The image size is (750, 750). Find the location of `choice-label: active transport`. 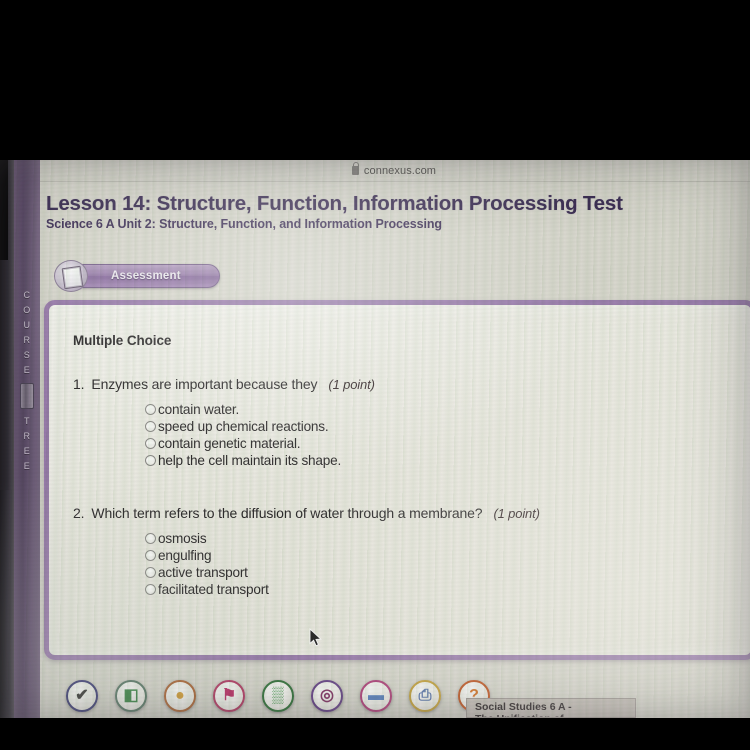

choice-label: active transport is located at coordinates (203, 572).